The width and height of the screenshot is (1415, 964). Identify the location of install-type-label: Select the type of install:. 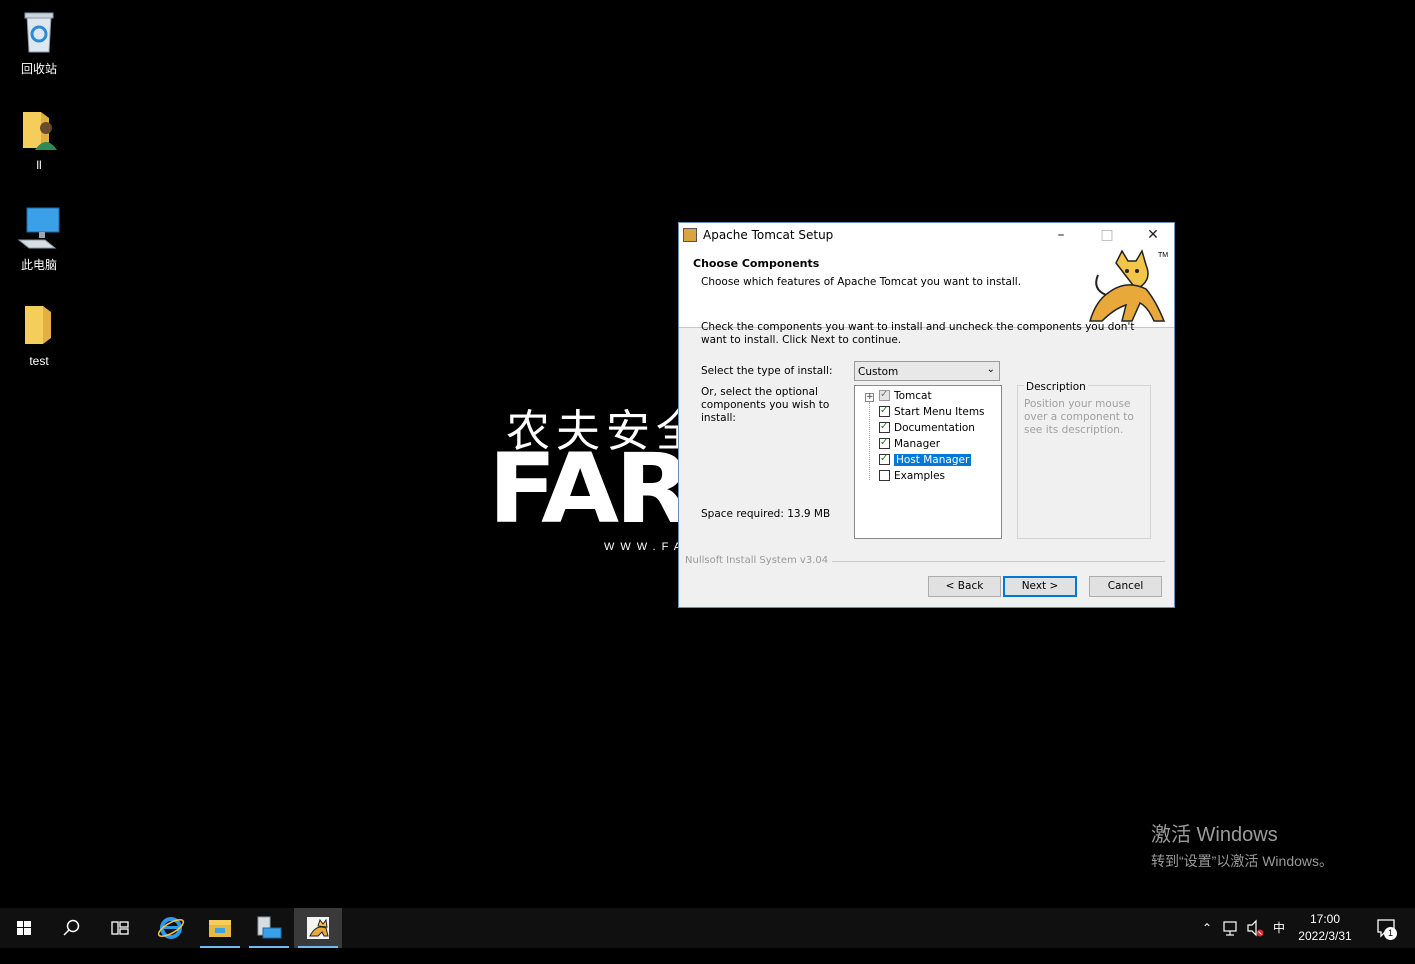
(767, 371).